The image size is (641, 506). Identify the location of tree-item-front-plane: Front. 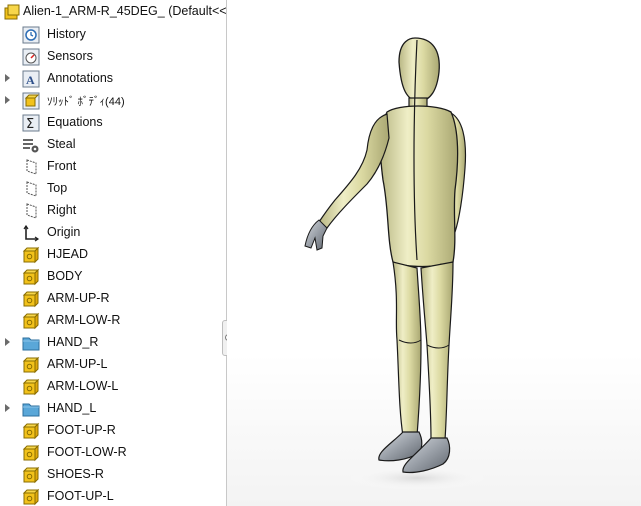
(113, 167).